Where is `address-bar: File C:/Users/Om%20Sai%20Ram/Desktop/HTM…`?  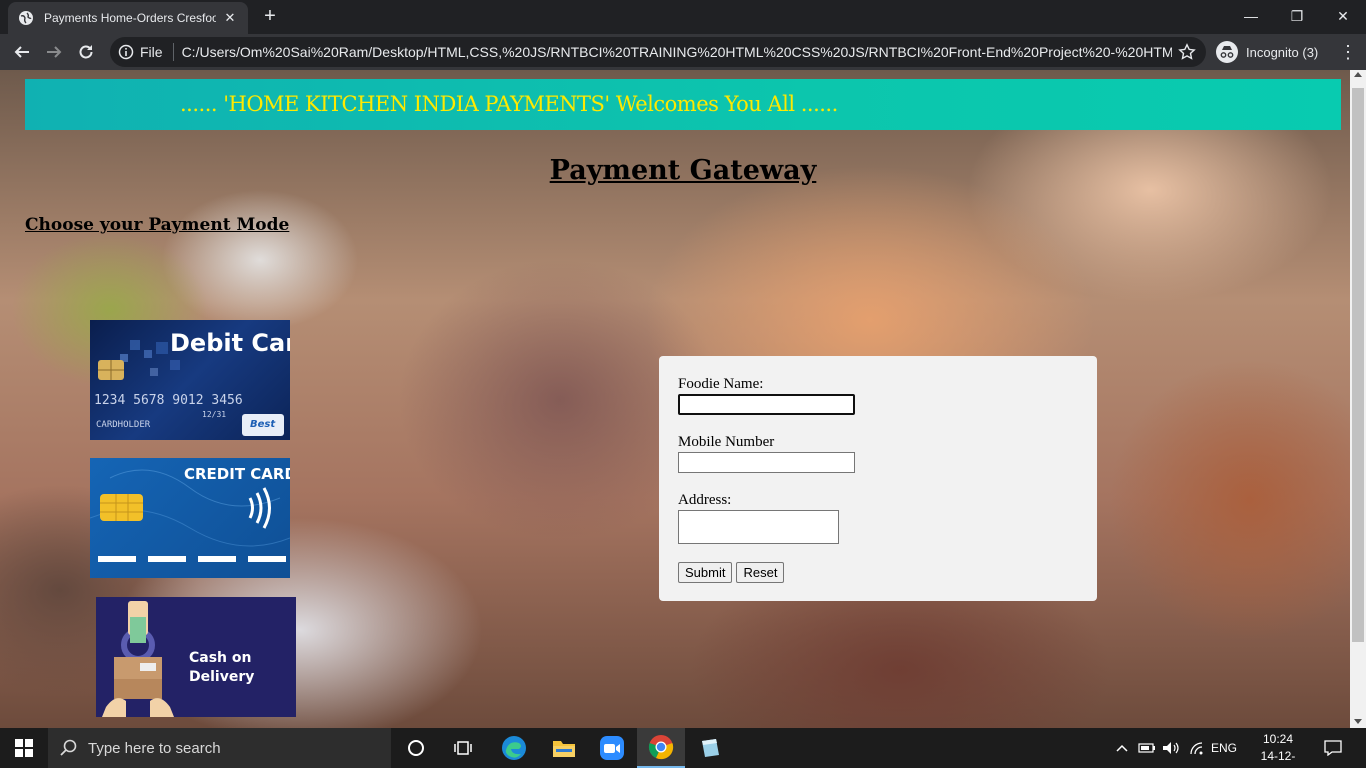
address-bar: File C:/Users/Om%20Sai%20Ram/Desktop/HTM… is located at coordinates (658, 52).